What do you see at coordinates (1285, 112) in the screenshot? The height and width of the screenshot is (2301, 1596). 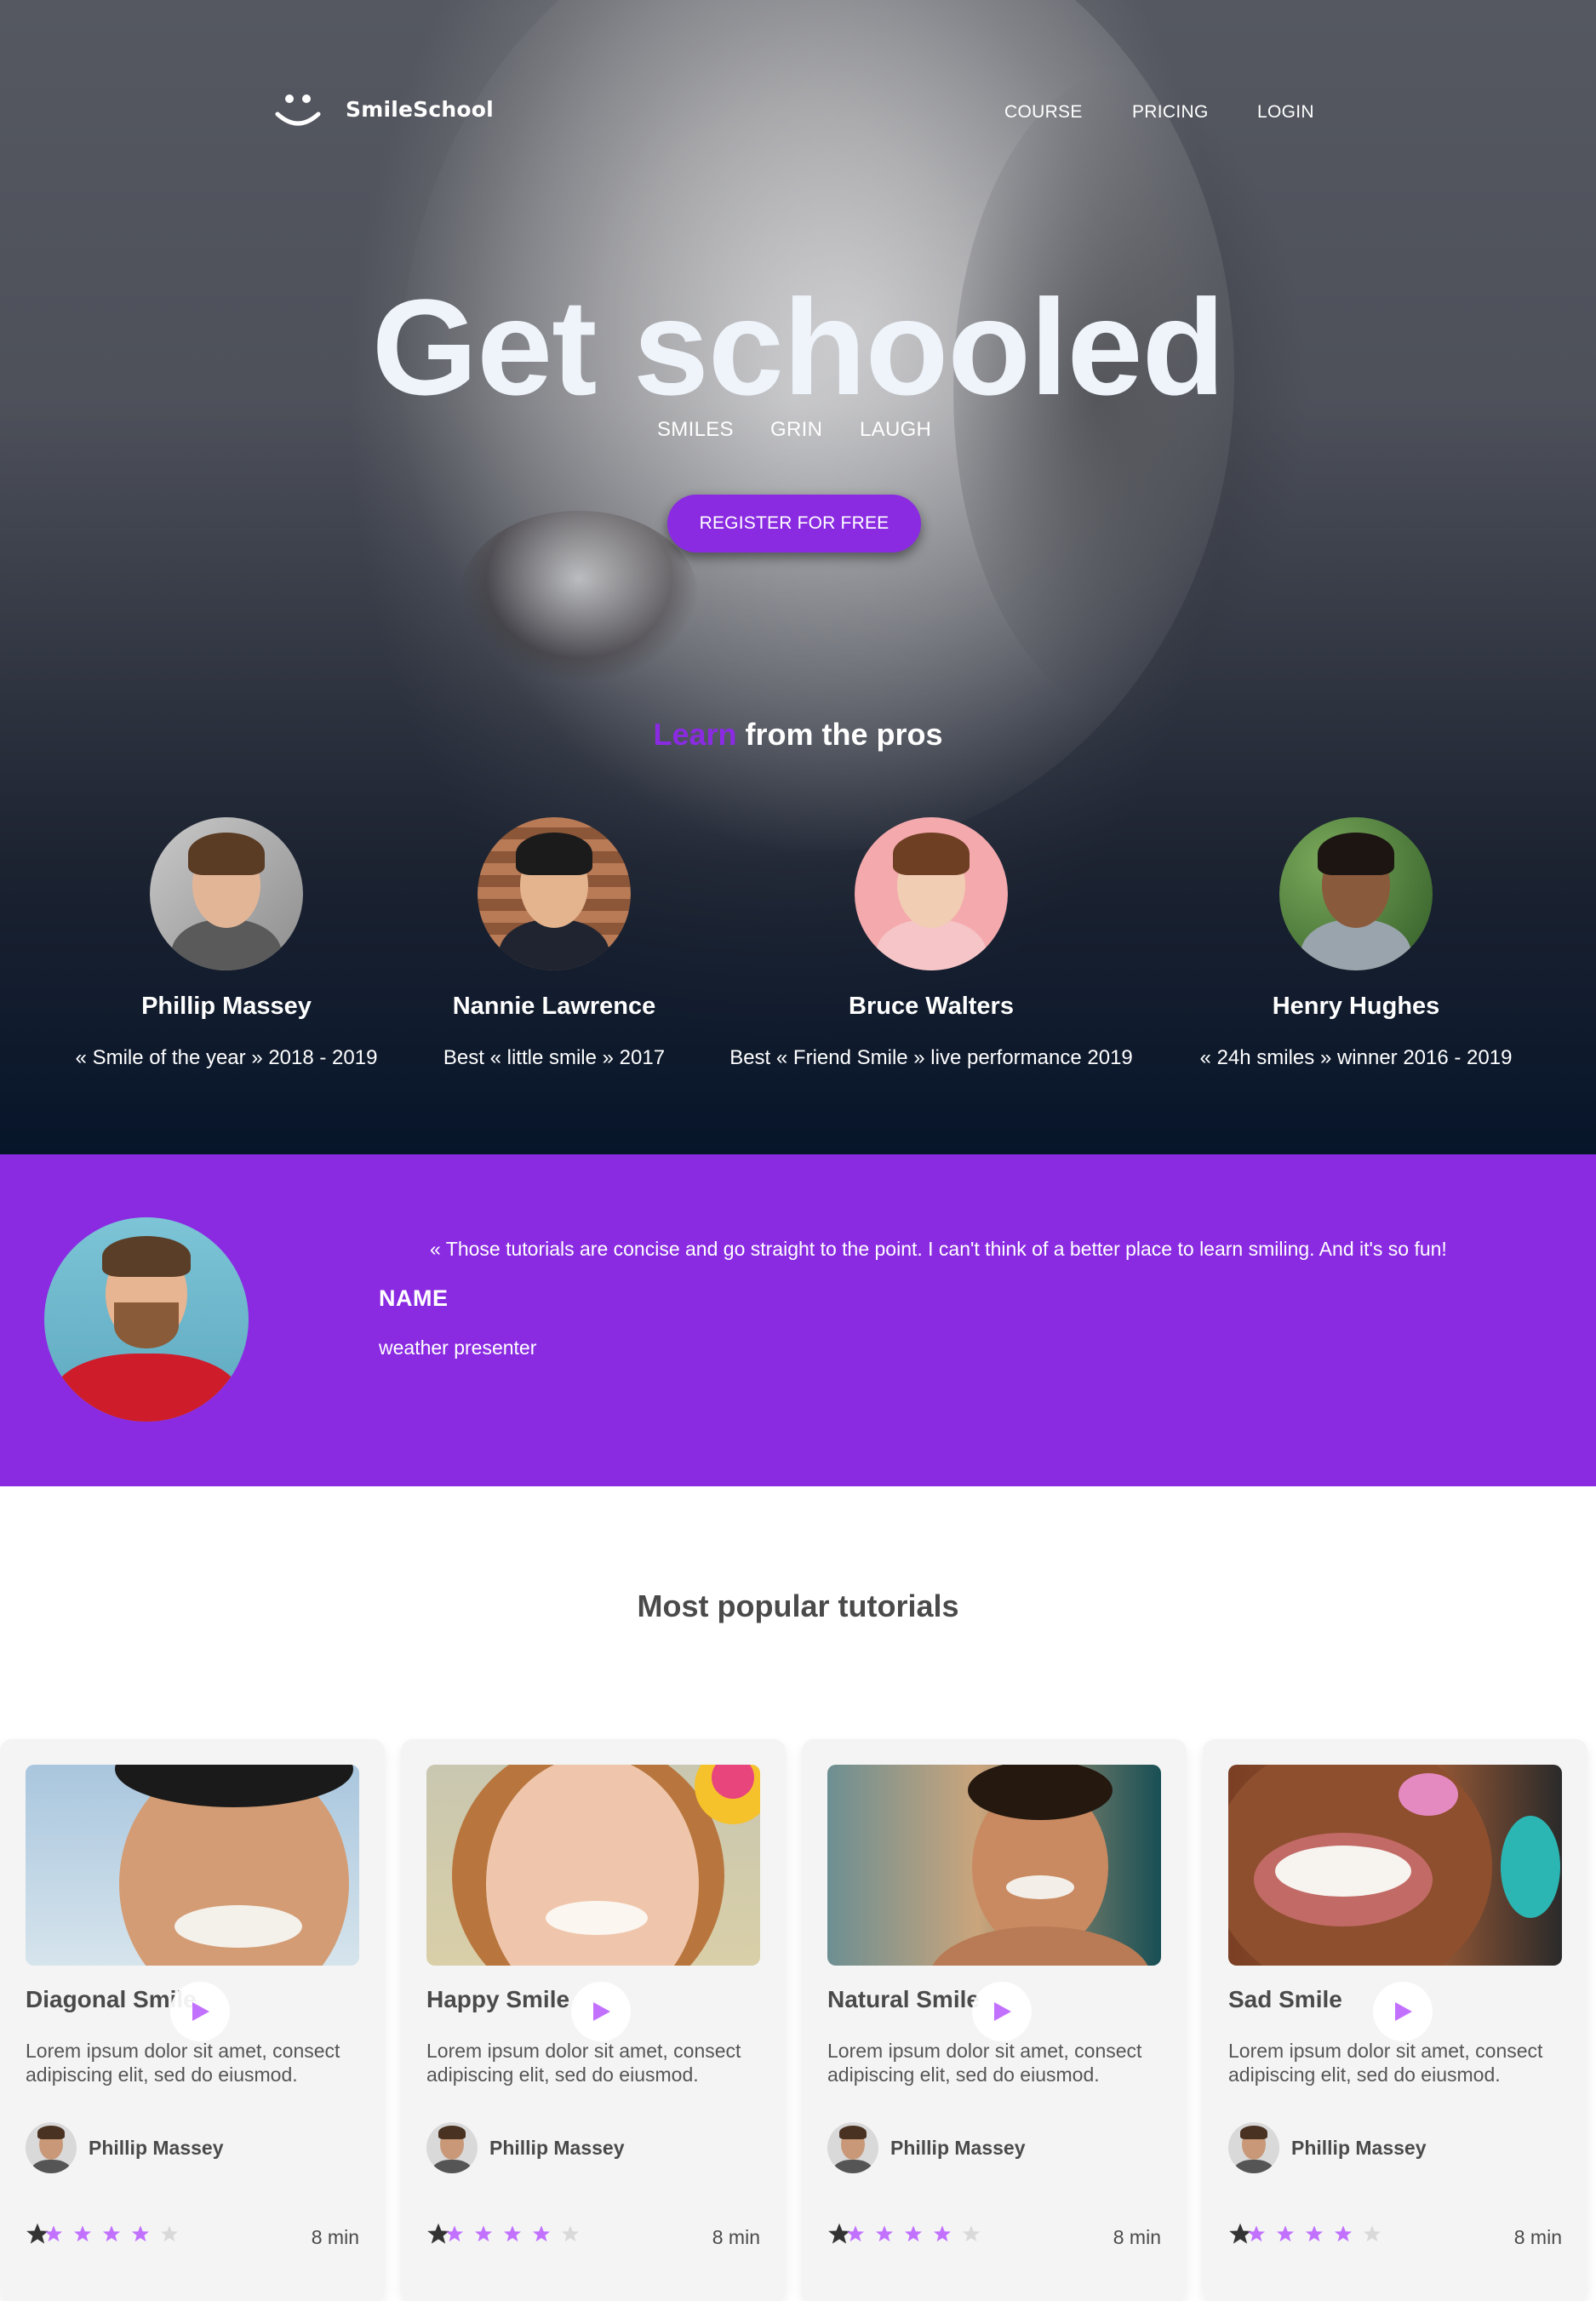 I see `nav-login-link: LOGIN` at bounding box center [1285, 112].